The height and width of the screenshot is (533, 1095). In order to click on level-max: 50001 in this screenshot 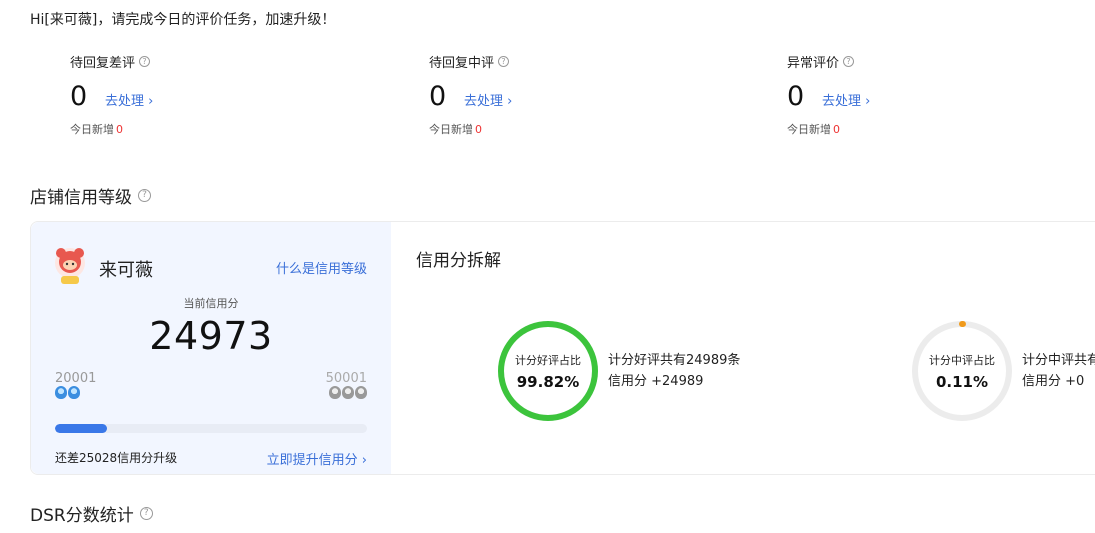, I will do `click(346, 385)`.